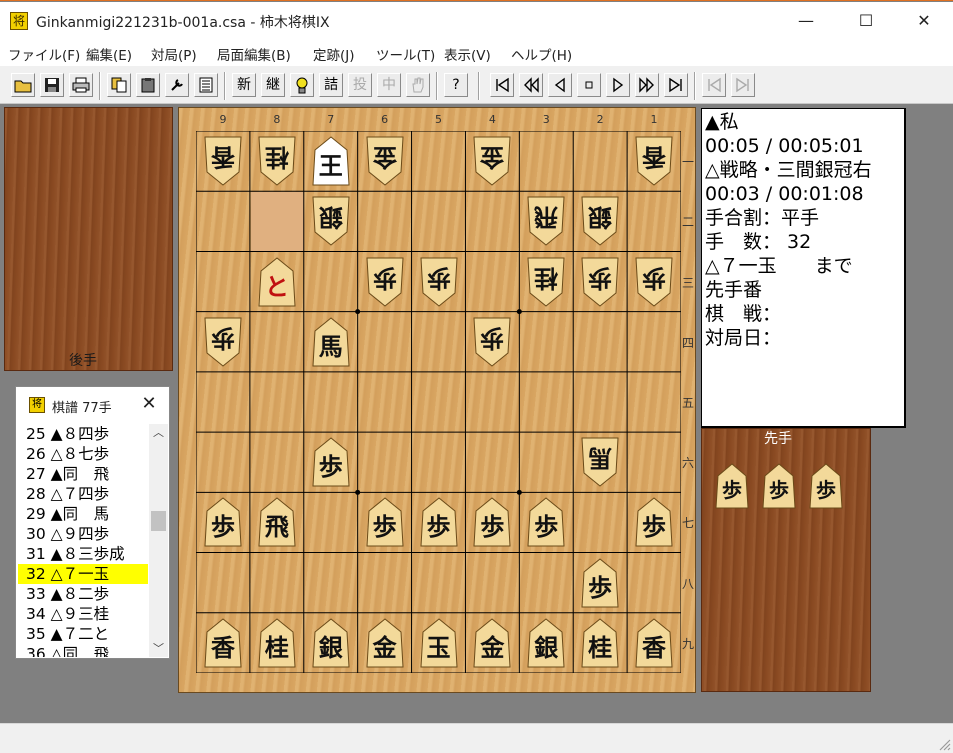  What do you see at coordinates (254, 54) in the screenshot?
I see `menu-position-edit: 局面編集(B)` at bounding box center [254, 54].